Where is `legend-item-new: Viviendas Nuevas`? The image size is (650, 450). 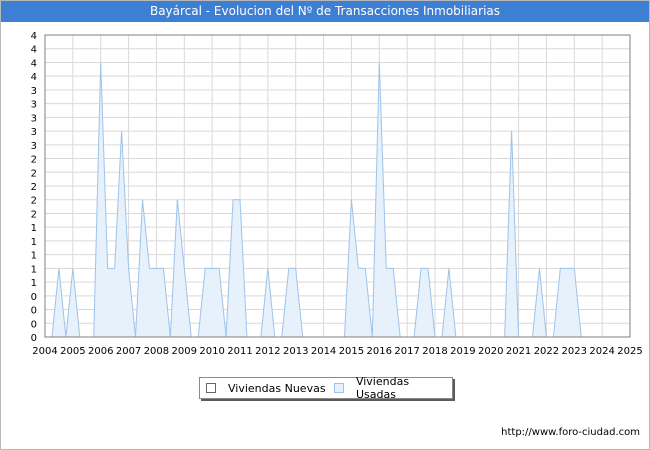
legend-item-new: Viviendas Nuevas is located at coordinates (266, 388).